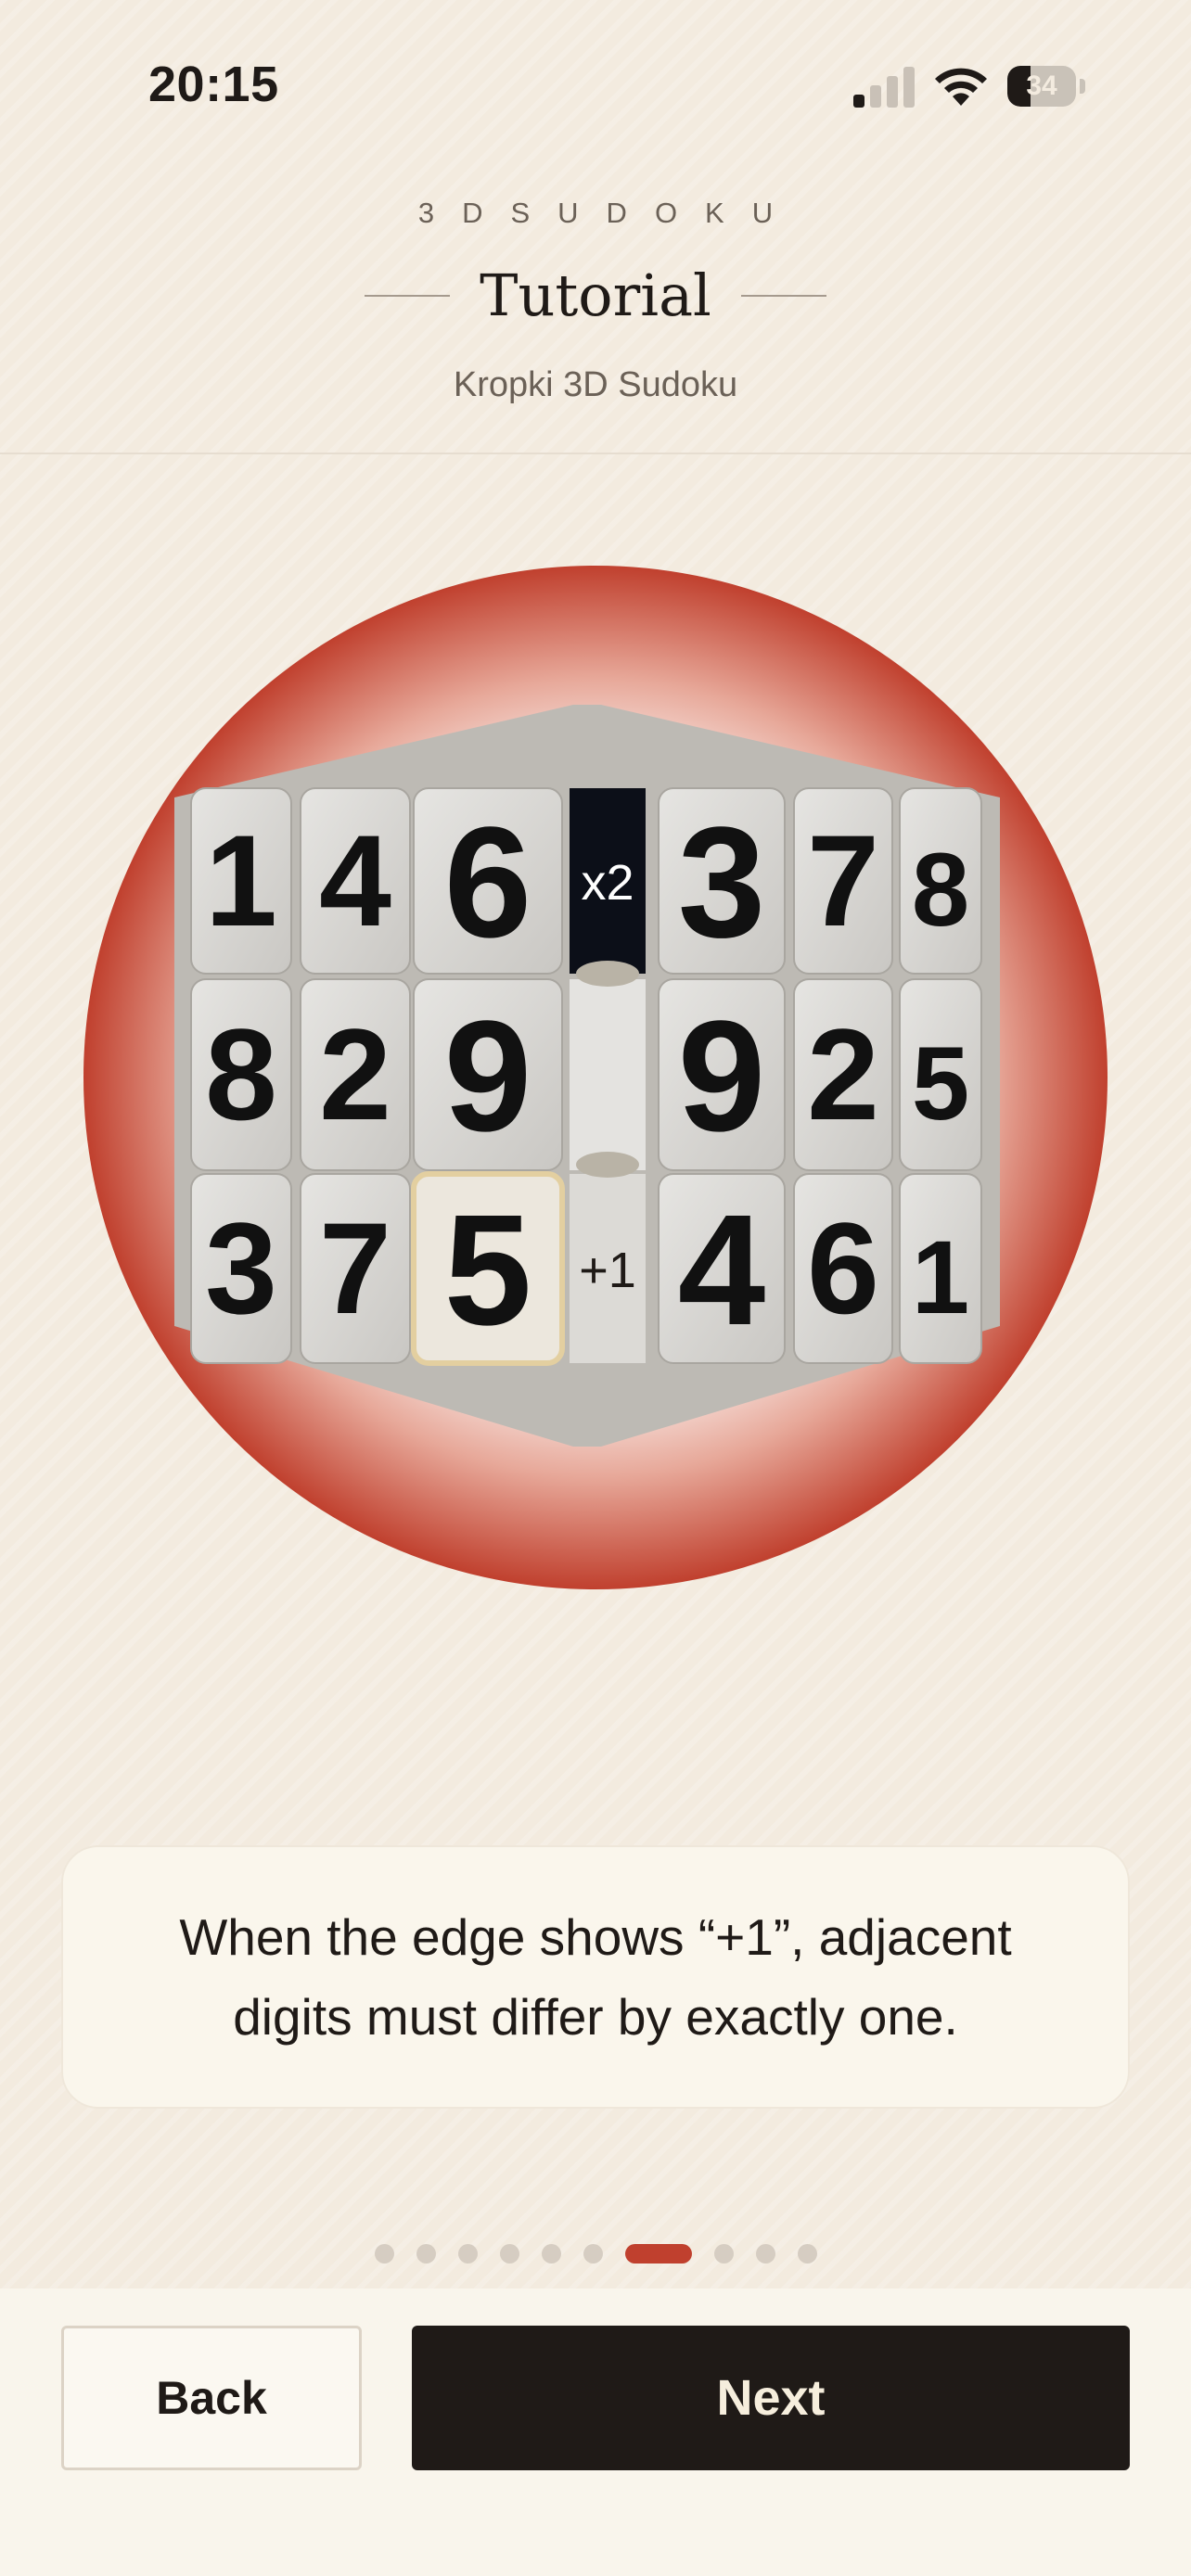 This screenshot has width=1191, height=2576. What do you see at coordinates (408, 296) in the screenshot?
I see `title-rule-left` at bounding box center [408, 296].